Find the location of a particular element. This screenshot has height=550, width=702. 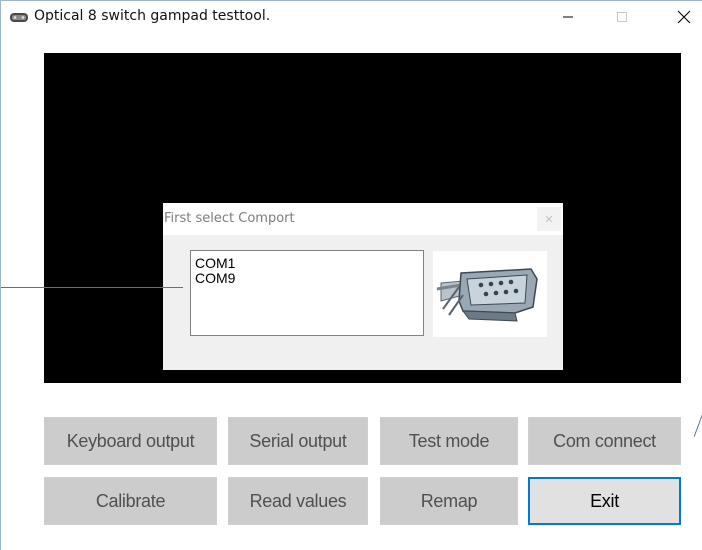

title-bar: Optical 8 switch gampad testtool. is located at coordinates (351, 17).